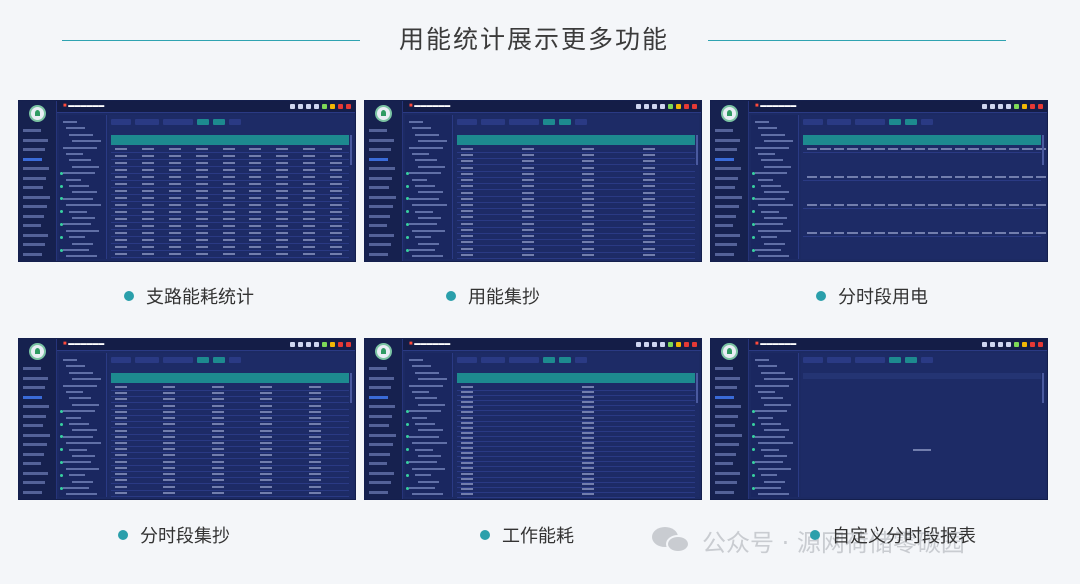 Image resolution: width=1080 pixels, height=584 pixels. Describe the element at coordinates (533, 419) in the screenshot. I see `thumbnail-working-energy: ■ ▬▬▬▬▬▬` at that location.